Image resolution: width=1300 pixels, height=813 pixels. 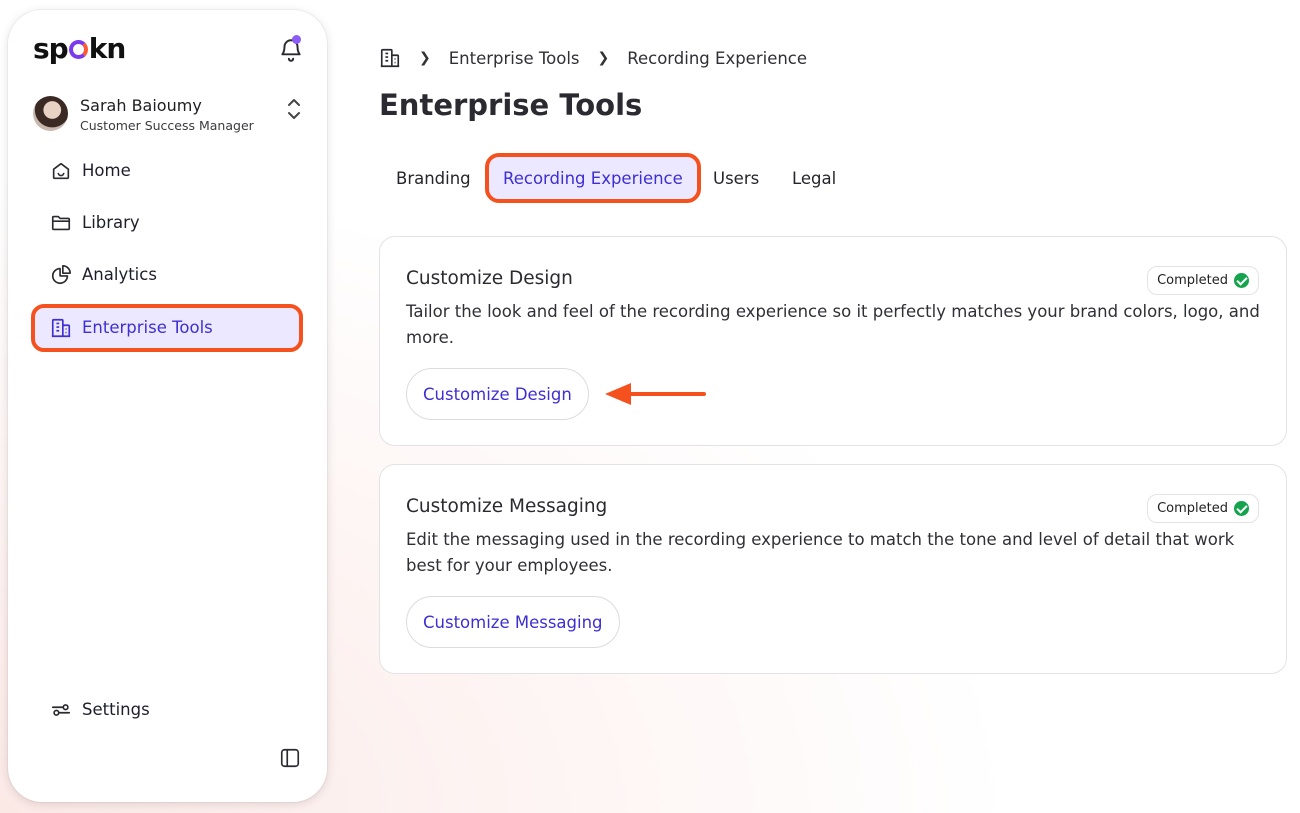 I want to click on sidebar-item-home: Home, so click(x=167, y=171).